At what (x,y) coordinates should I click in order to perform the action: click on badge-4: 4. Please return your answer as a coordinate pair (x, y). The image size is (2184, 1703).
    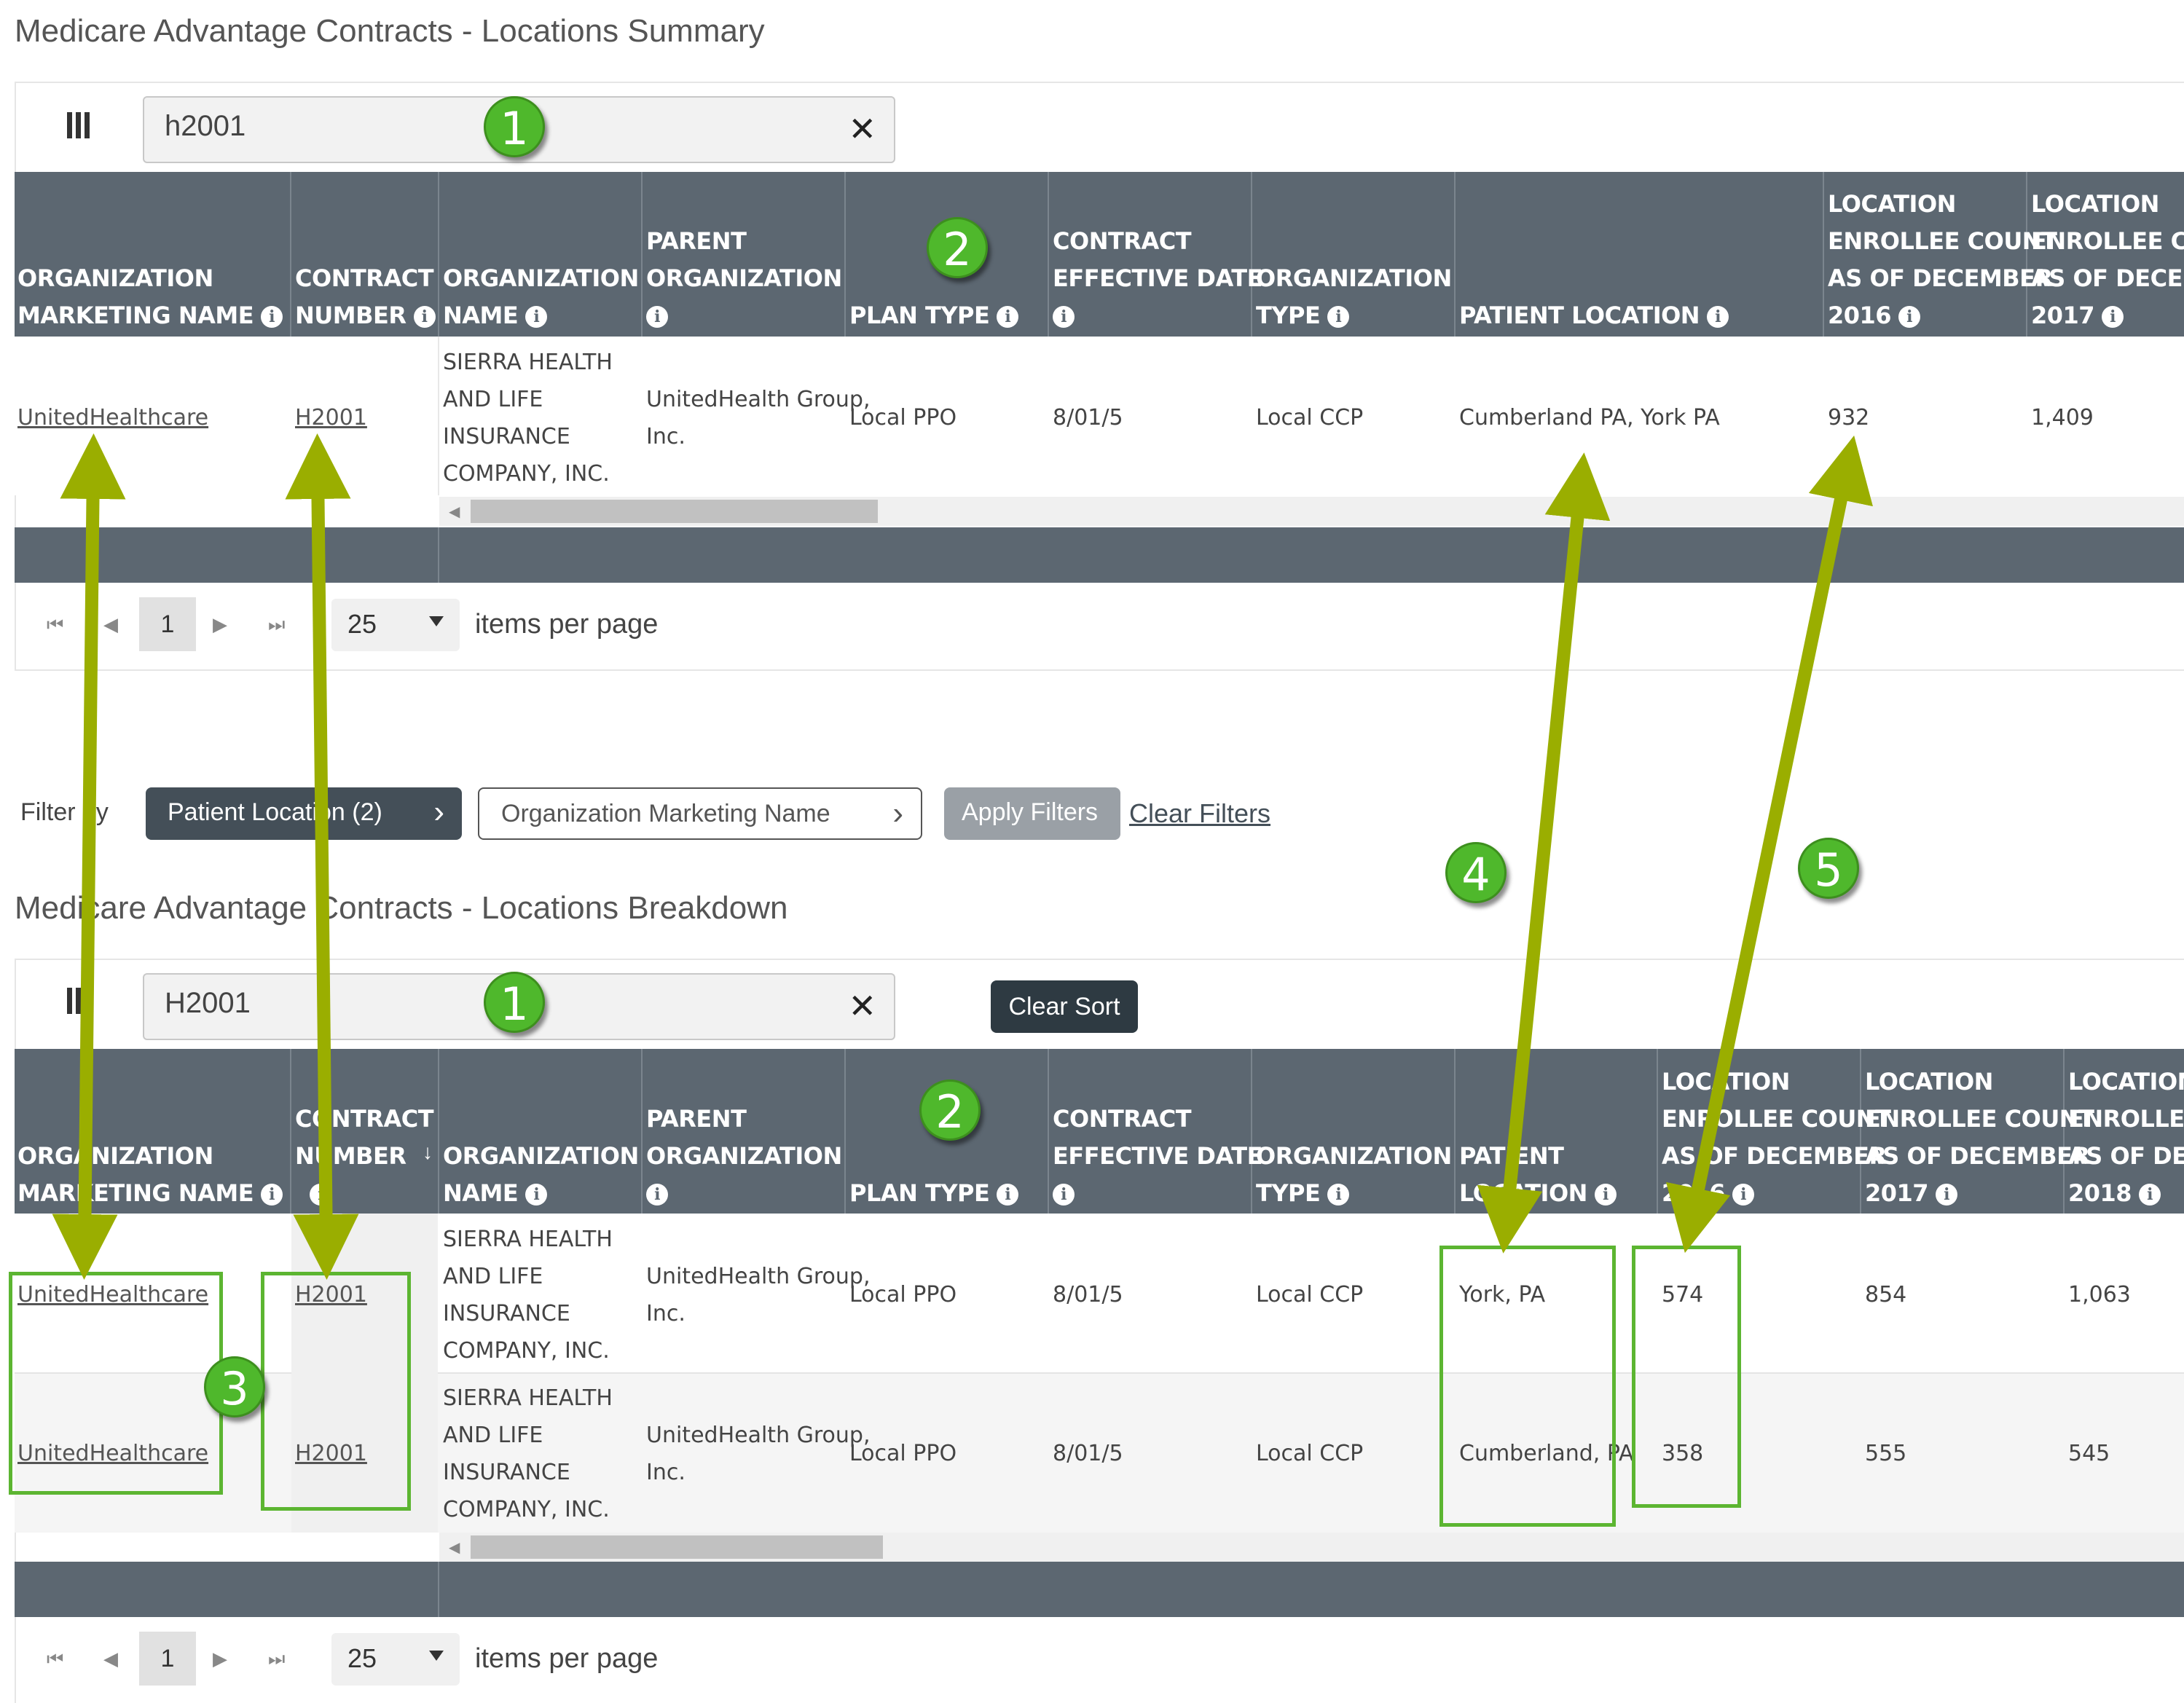
    Looking at the image, I should click on (1476, 872).